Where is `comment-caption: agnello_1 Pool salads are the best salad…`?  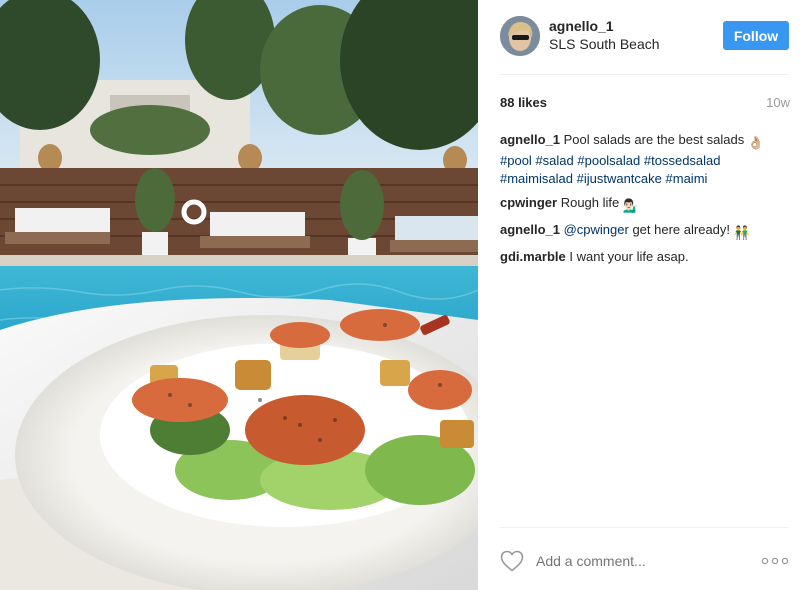
comment-caption: agnello_1 Pool salads are the best salad… is located at coordinates (646, 159).